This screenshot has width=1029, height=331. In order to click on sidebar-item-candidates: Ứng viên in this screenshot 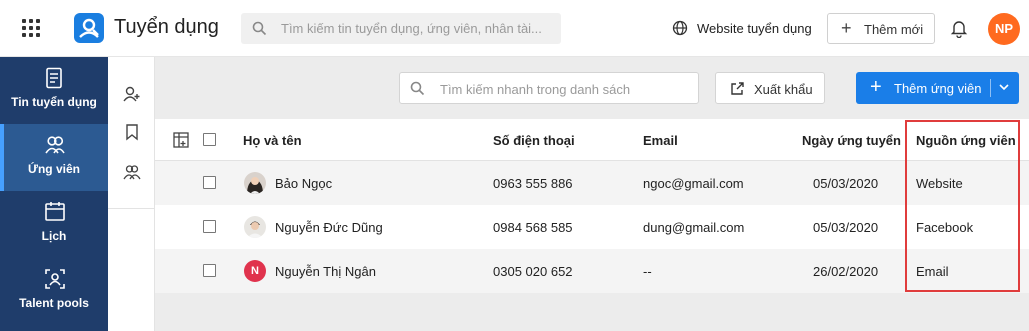, I will do `click(54, 157)`.